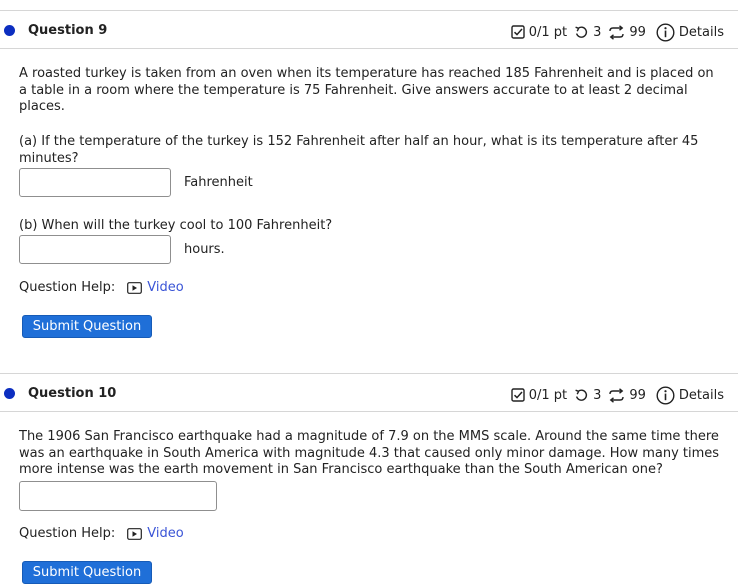 The image size is (752, 584). What do you see at coordinates (701, 32) in the screenshot?
I see `q9-details-text: Details` at bounding box center [701, 32].